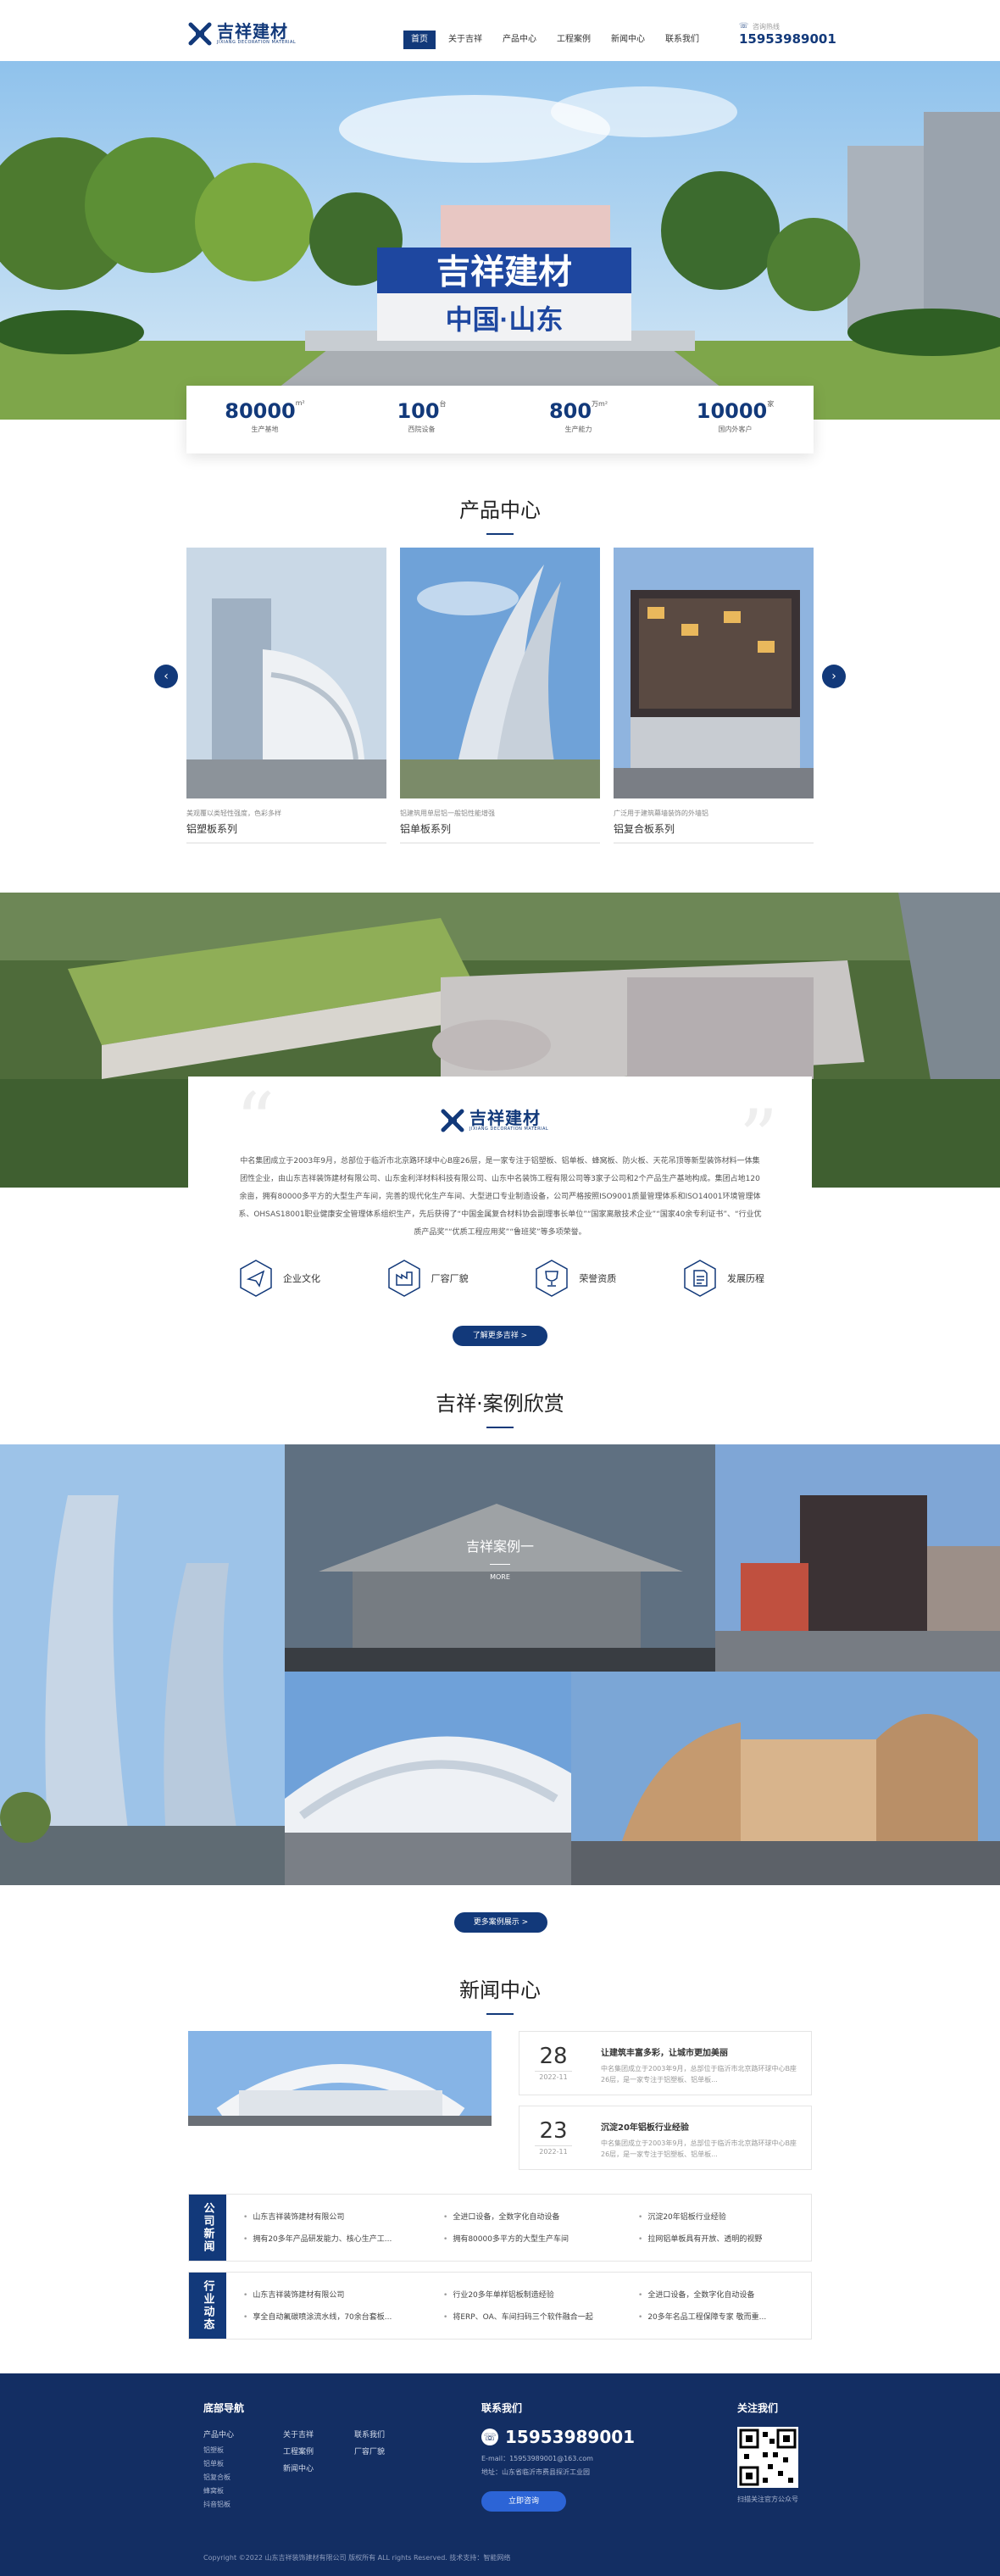  What do you see at coordinates (500, 1336) in the screenshot?
I see `about-more-button: 了解更多吉祥 >` at bounding box center [500, 1336].